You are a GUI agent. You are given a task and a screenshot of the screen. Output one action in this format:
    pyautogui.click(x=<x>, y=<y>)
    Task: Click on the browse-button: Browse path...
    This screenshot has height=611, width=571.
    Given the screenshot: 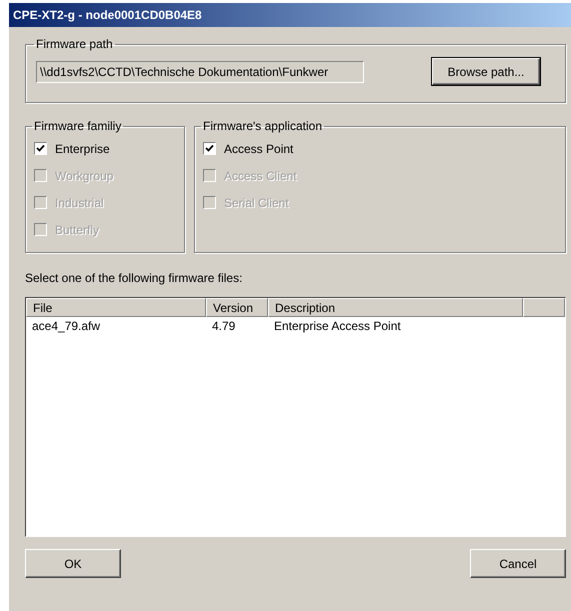 What is the action you would take?
    pyautogui.click(x=486, y=71)
    